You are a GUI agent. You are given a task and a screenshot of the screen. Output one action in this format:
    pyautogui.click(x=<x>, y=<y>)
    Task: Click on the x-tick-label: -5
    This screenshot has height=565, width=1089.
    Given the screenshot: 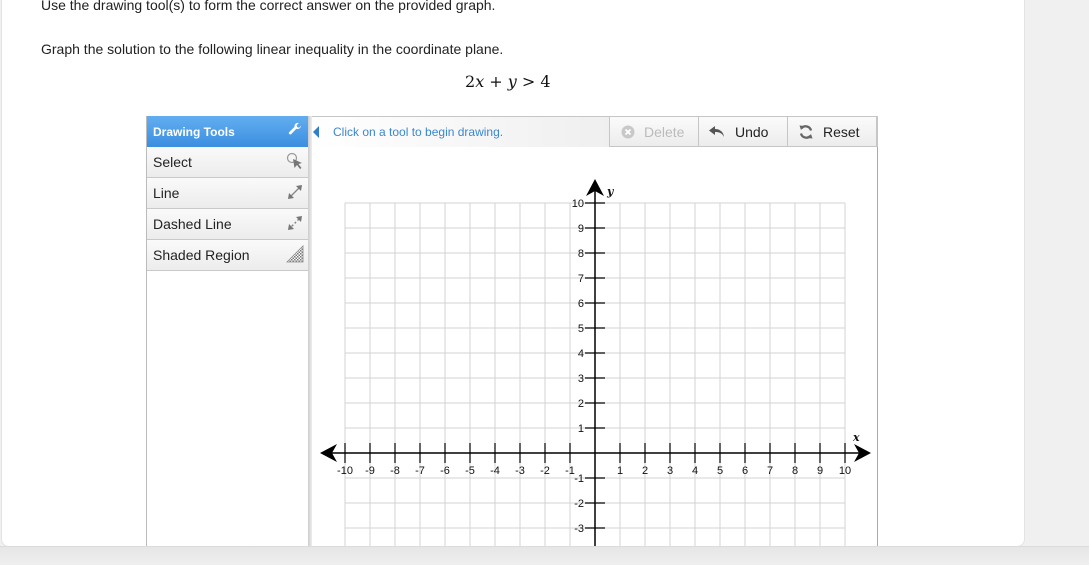 What is the action you would take?
    pyautogui.click(x=470, y=471)
    